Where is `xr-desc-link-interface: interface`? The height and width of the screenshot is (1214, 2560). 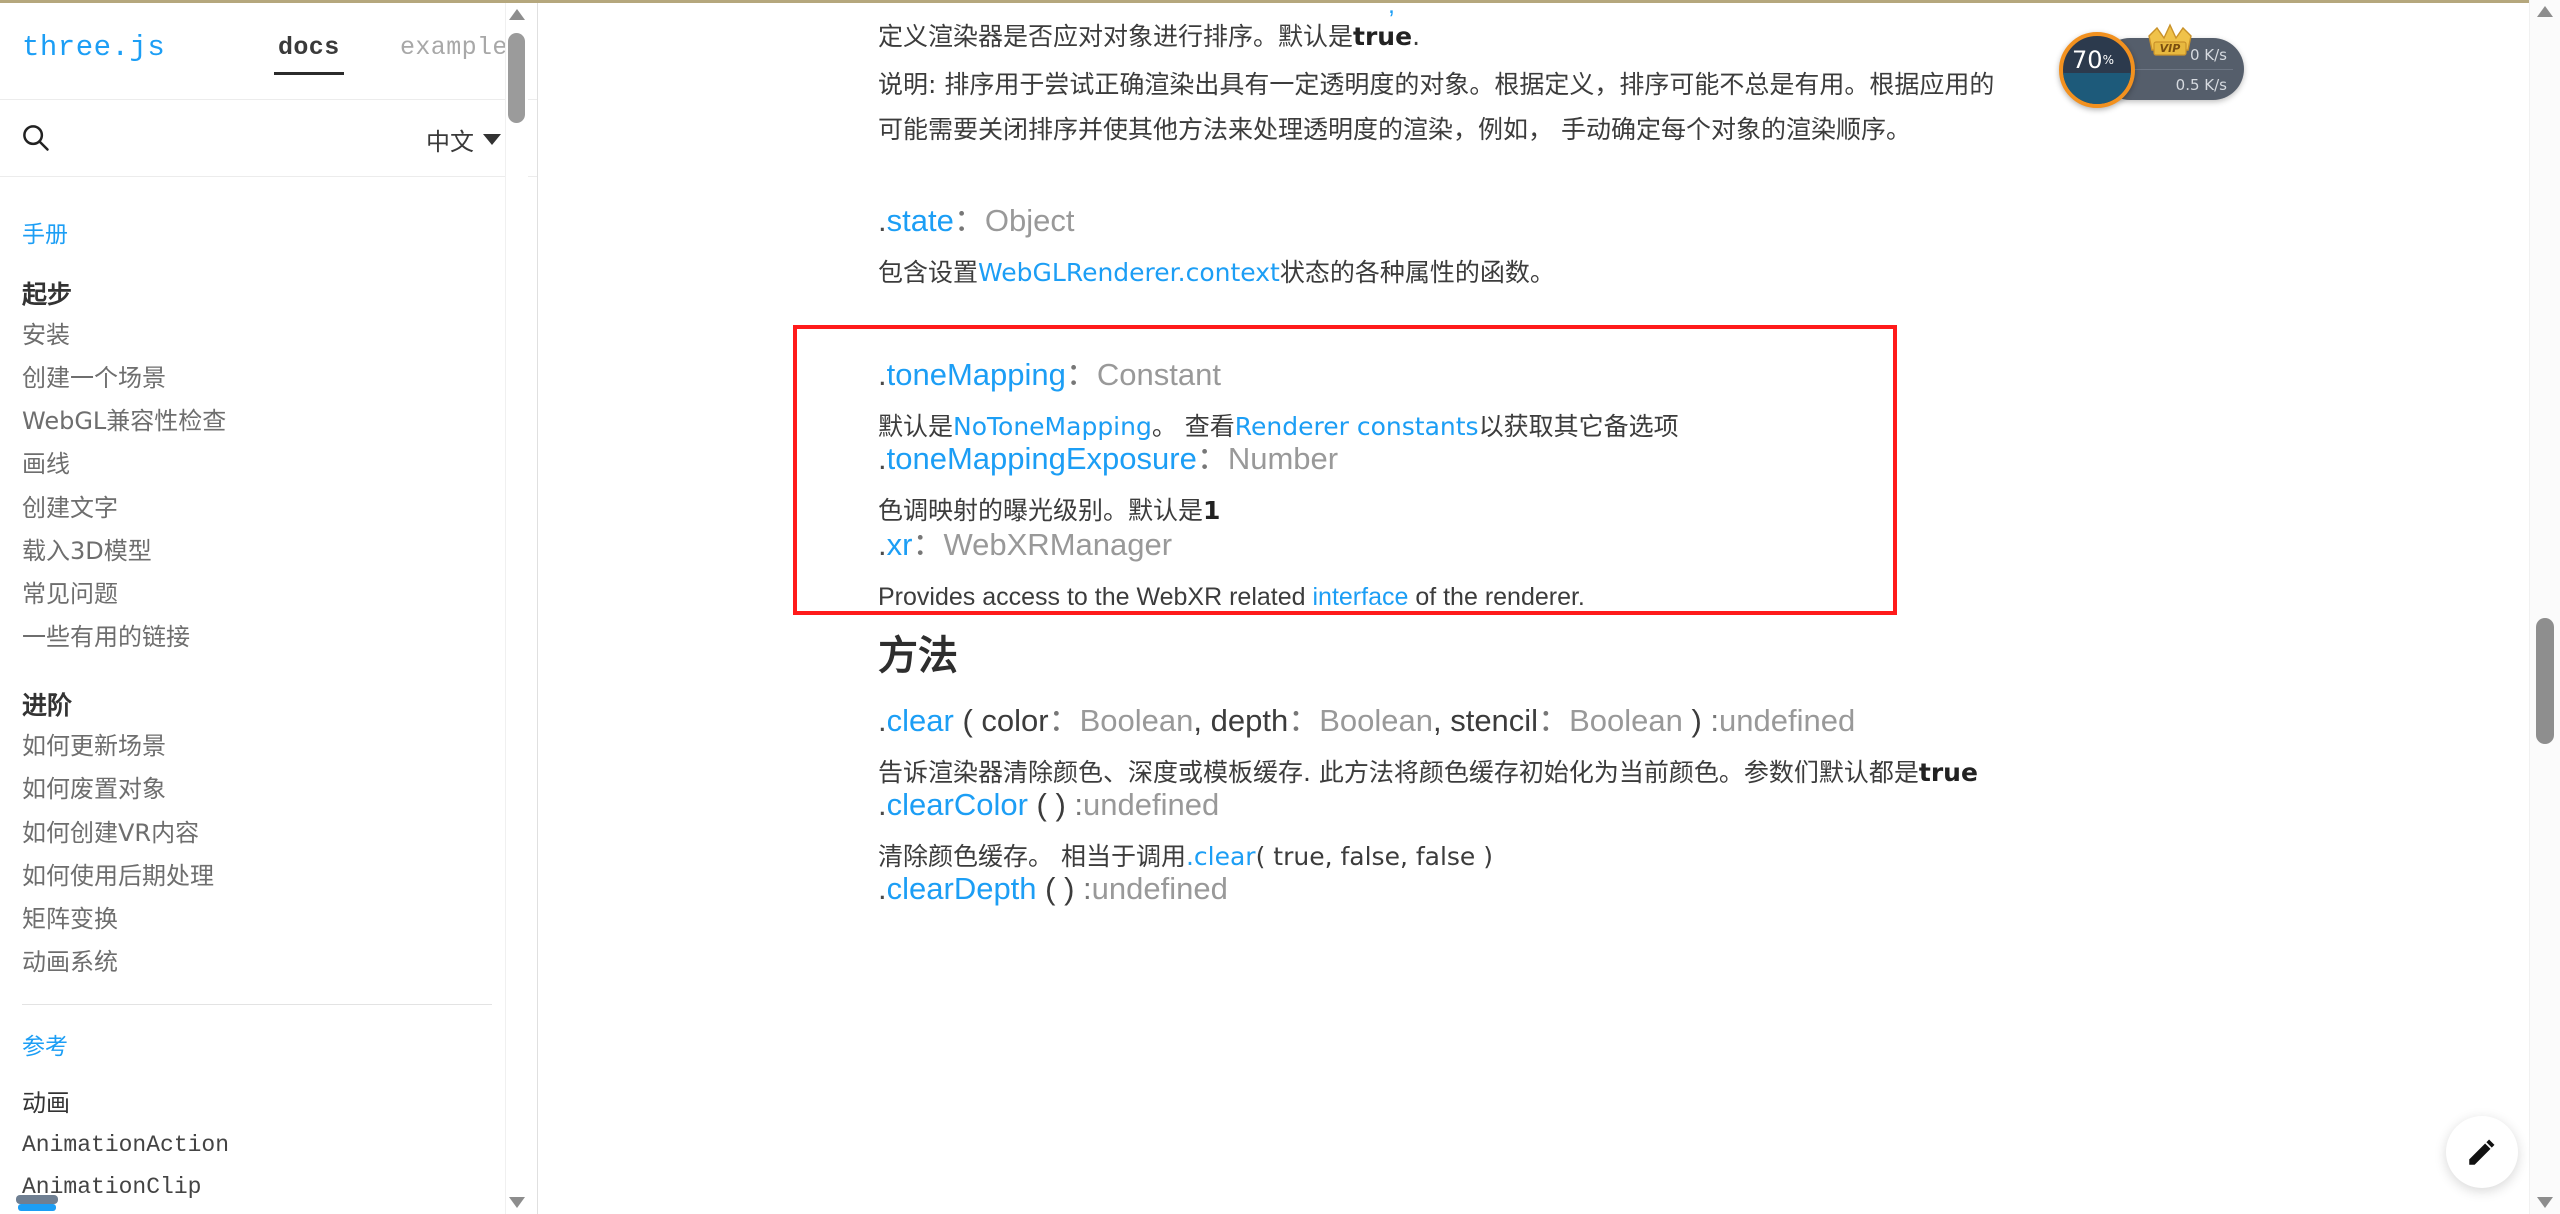 xr-desc-link-interface: interface is located at coordinates (1360, 597).